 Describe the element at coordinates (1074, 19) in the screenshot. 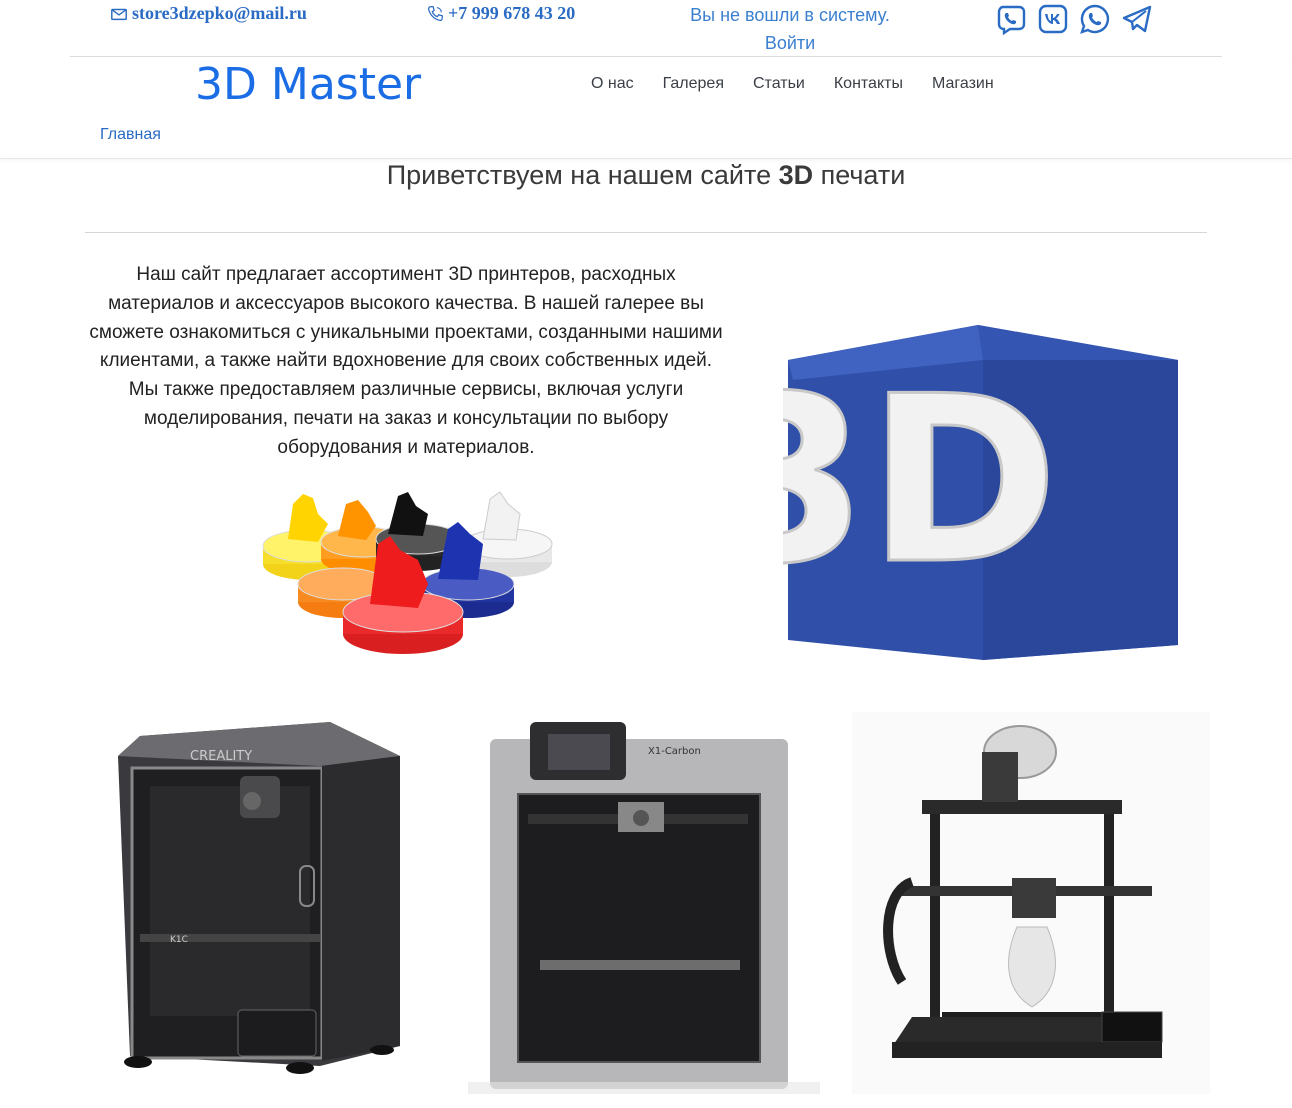

I see `social-links` at that location.